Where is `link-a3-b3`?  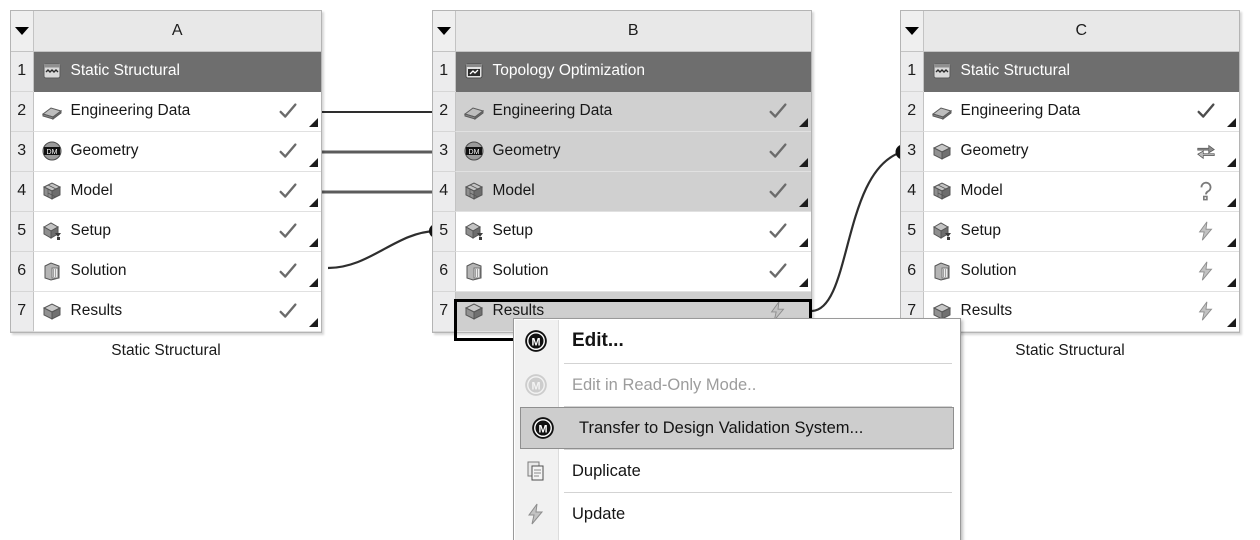 link-a3-b3 is located at coordinates (384, 152).